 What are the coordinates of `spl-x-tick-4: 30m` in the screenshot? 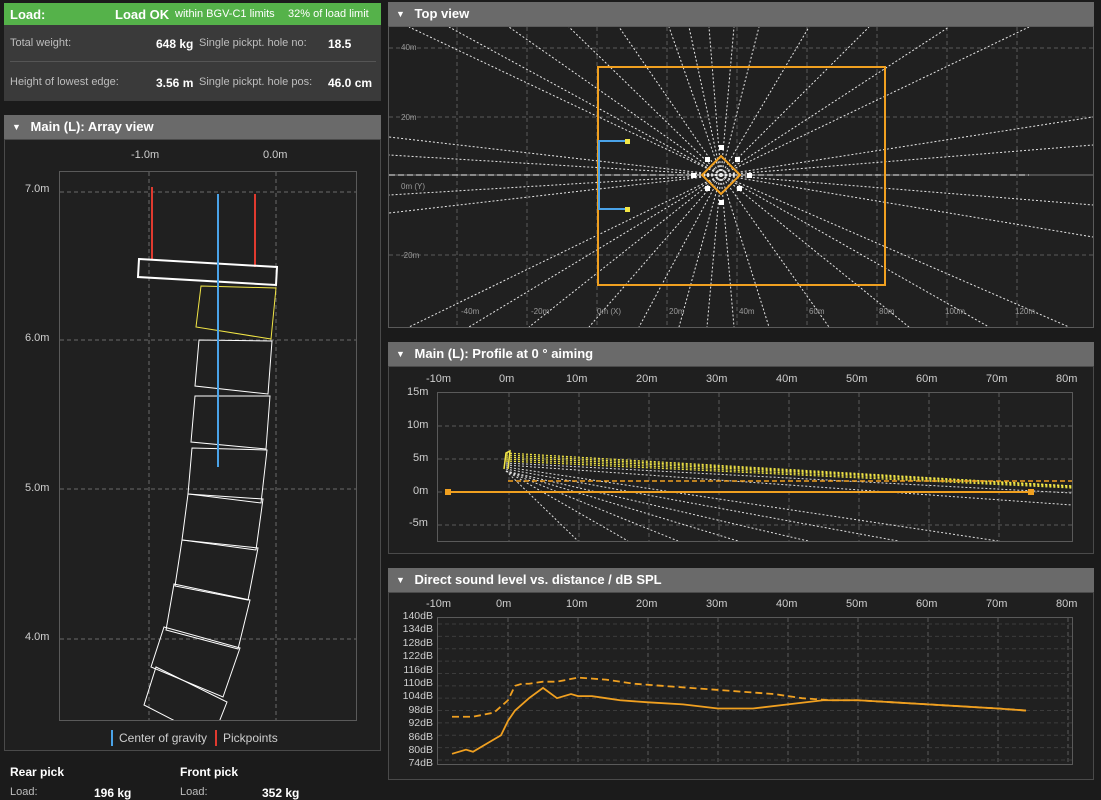 It's located at (717, 604).